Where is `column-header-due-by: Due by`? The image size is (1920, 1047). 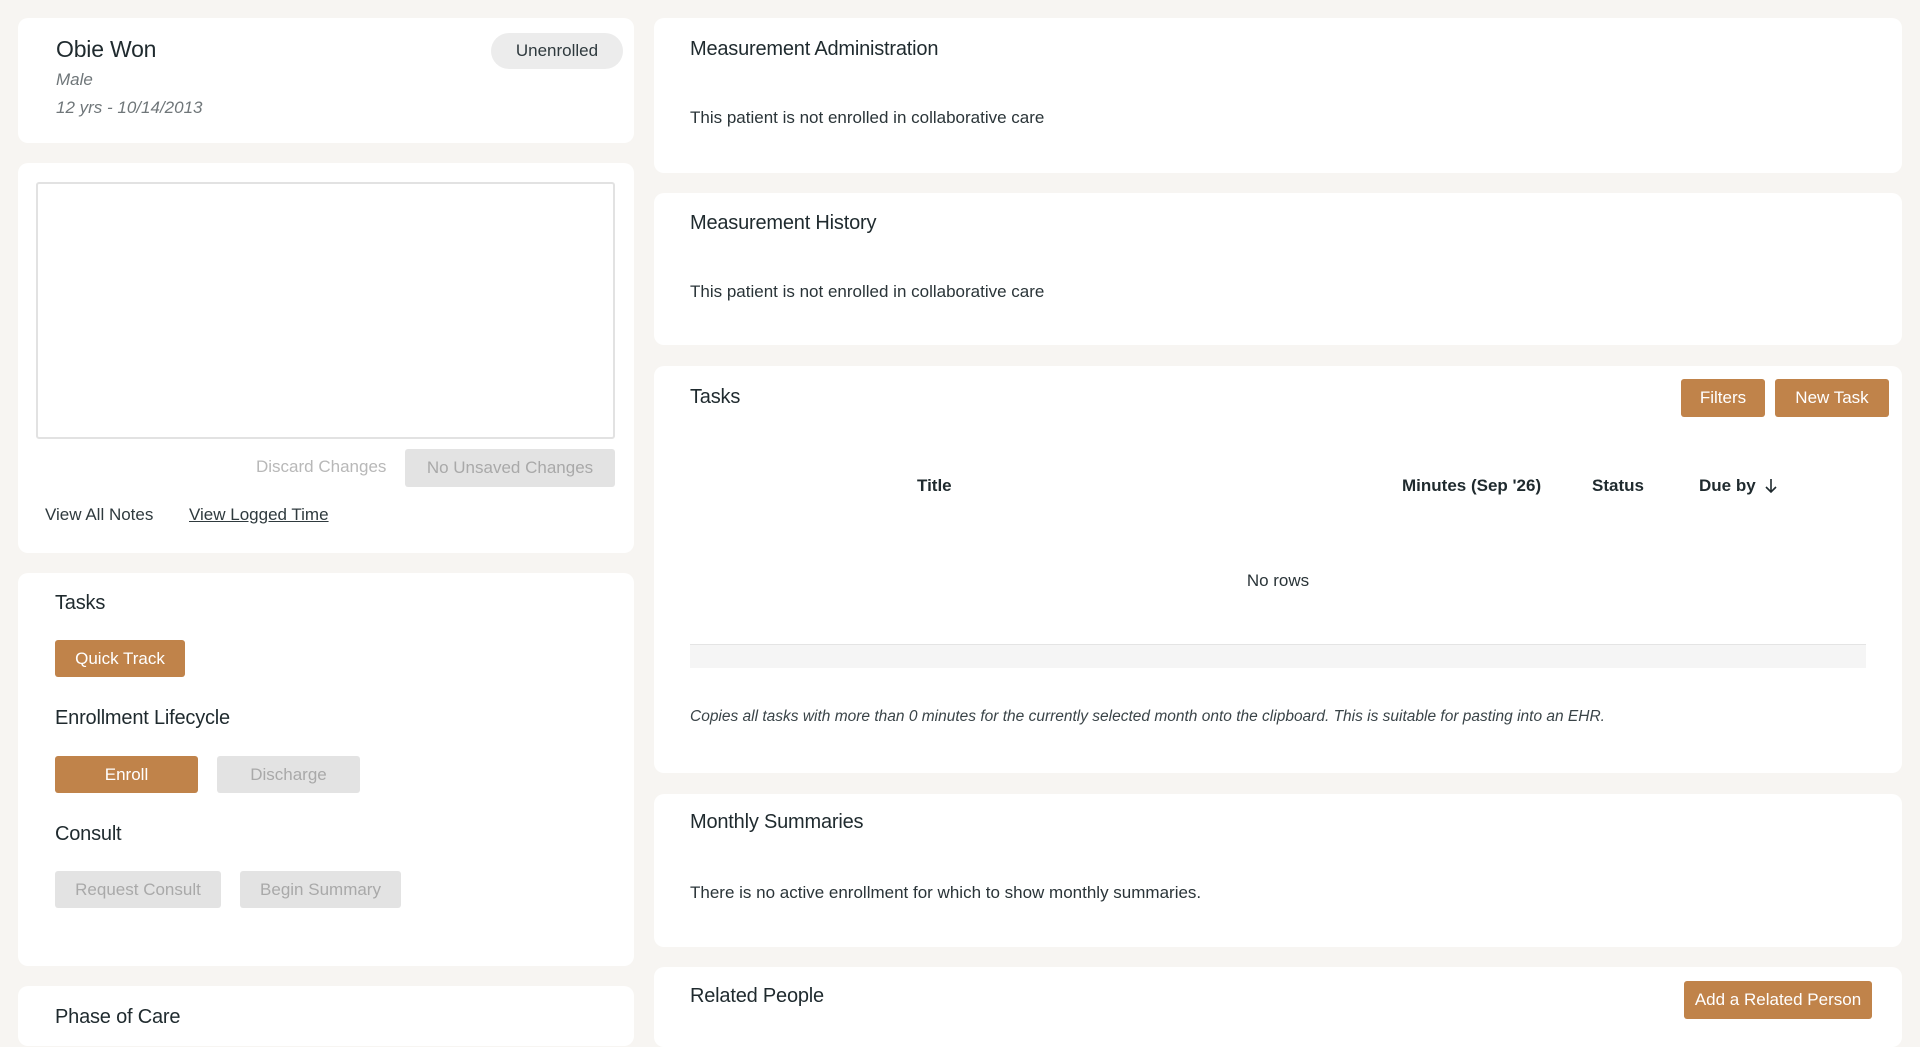
column-header-due-by: Due by is located at coordinates (1738, 486).